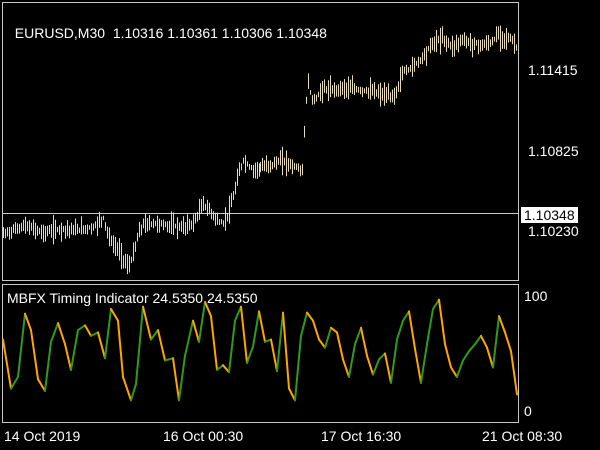 The image size is (600, 450). Describe the element at coordinates (528, 411) in the screenshot. I see `indicator-tick-0: 0` at that location.